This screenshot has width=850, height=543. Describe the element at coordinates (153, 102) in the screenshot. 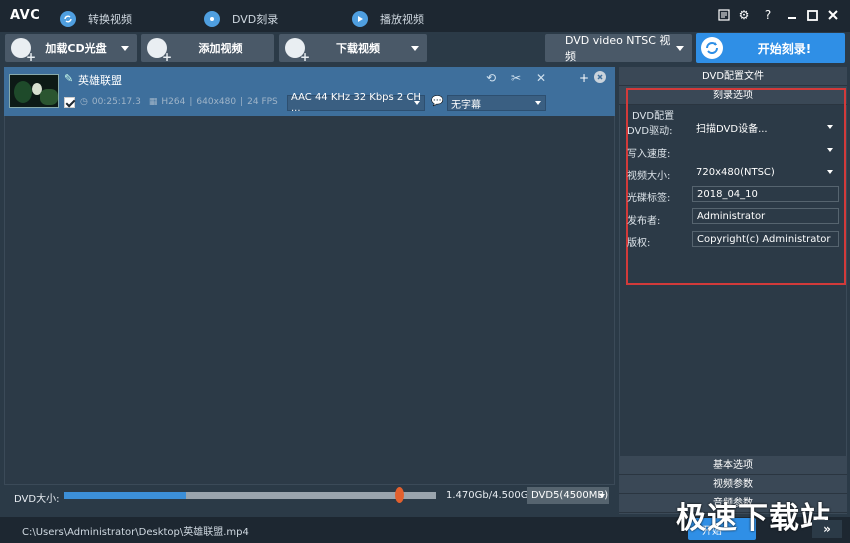

I see `film-icon: ▦` at that location.